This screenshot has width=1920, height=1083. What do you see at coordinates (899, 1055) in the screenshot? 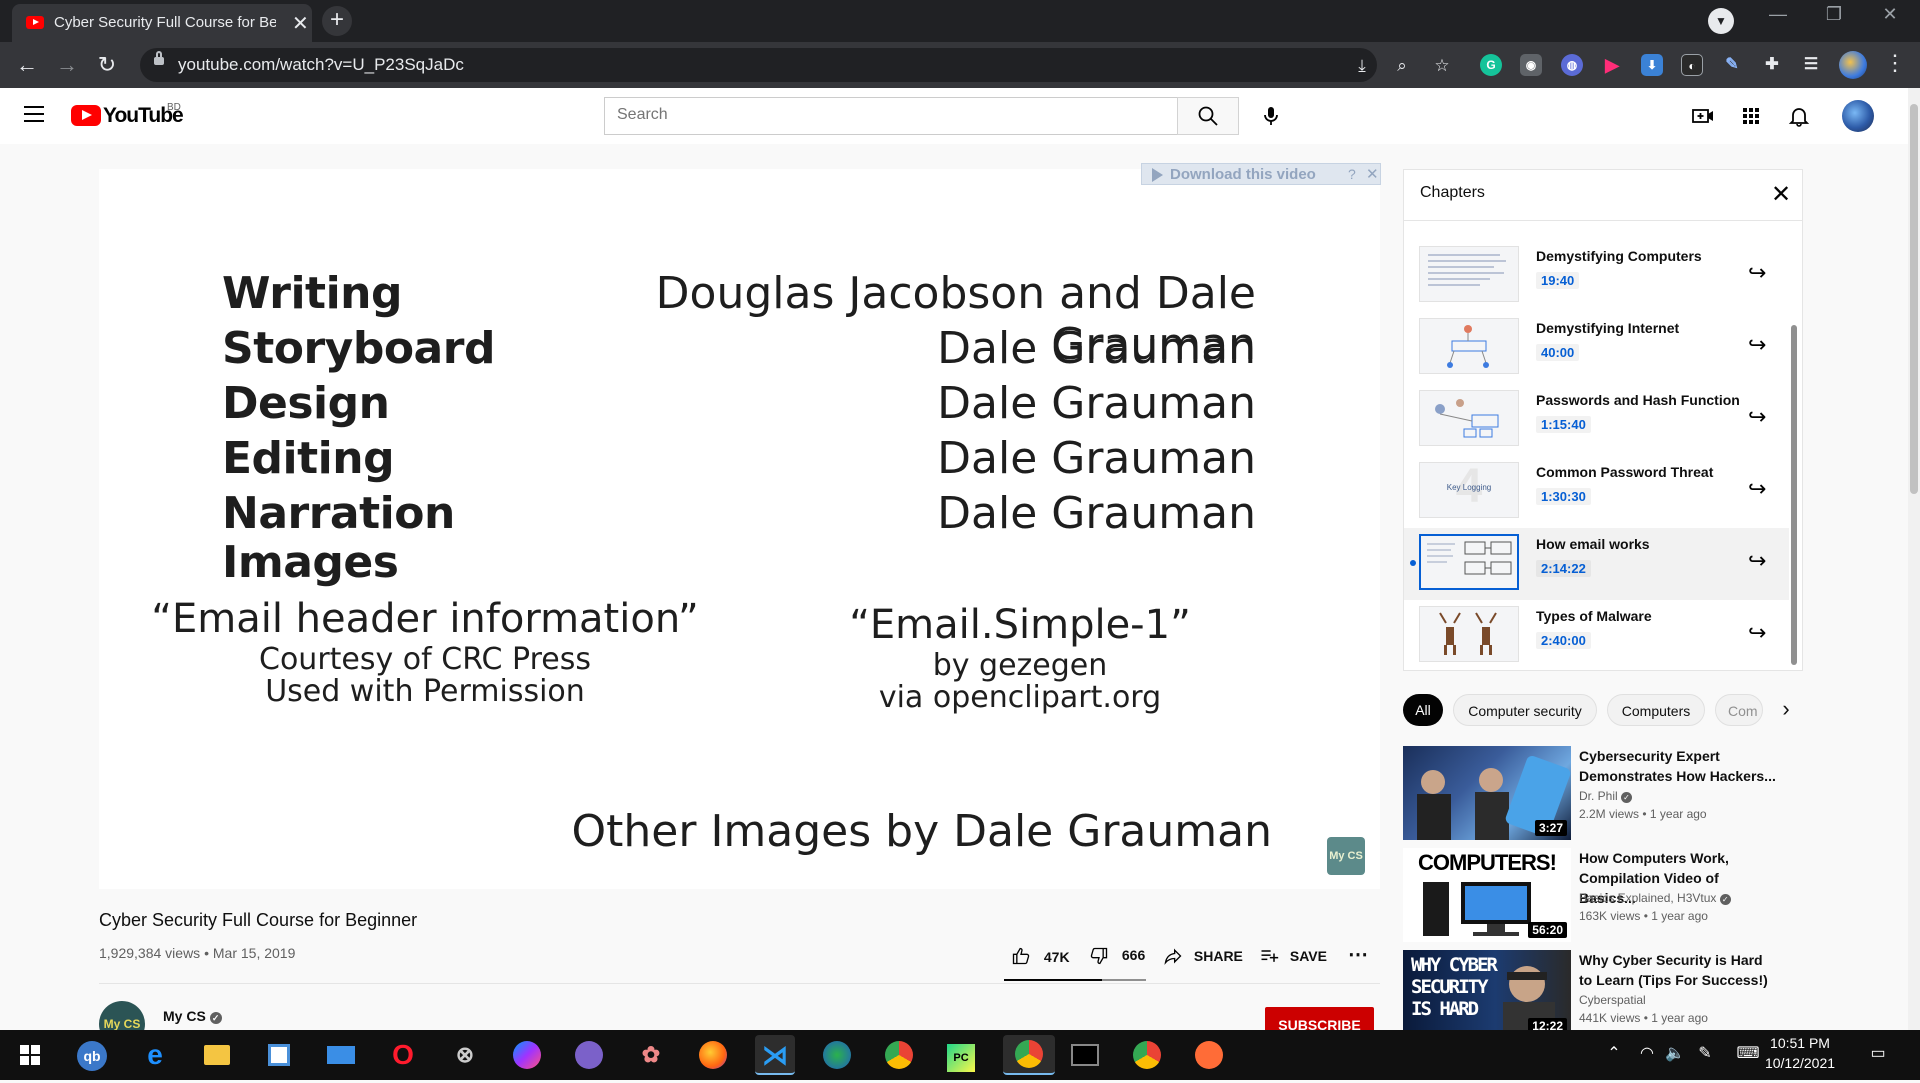
I see `chrome-icon` at bounding box center [899, 1055].